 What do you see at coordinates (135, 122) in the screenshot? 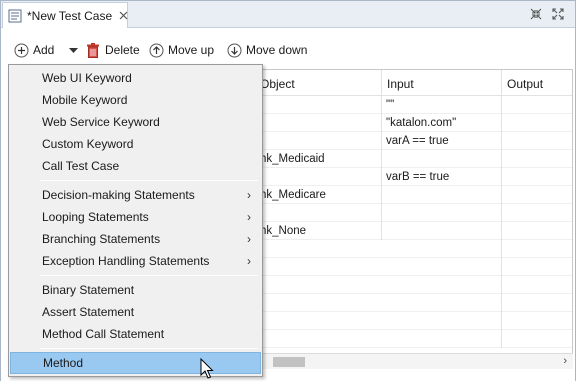
I see `menu-item-web-service-keyword: Web Service Keyword` at bounding box center [135, 122].